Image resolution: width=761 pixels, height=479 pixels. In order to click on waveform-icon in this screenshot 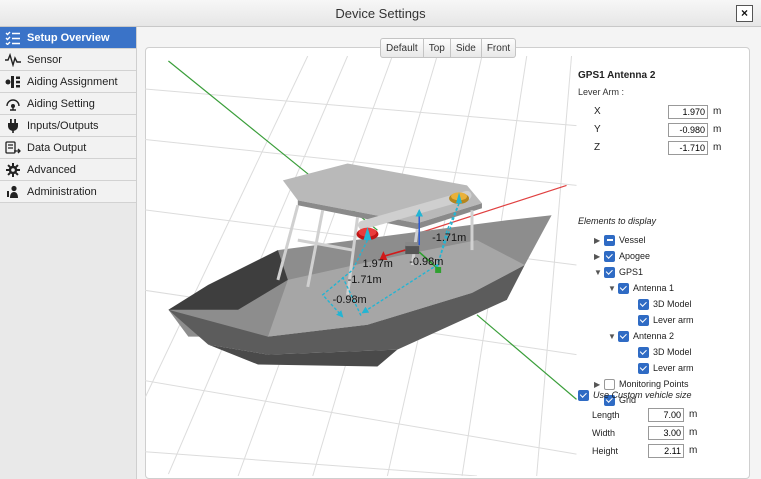, I will do `click(13, 60)`.